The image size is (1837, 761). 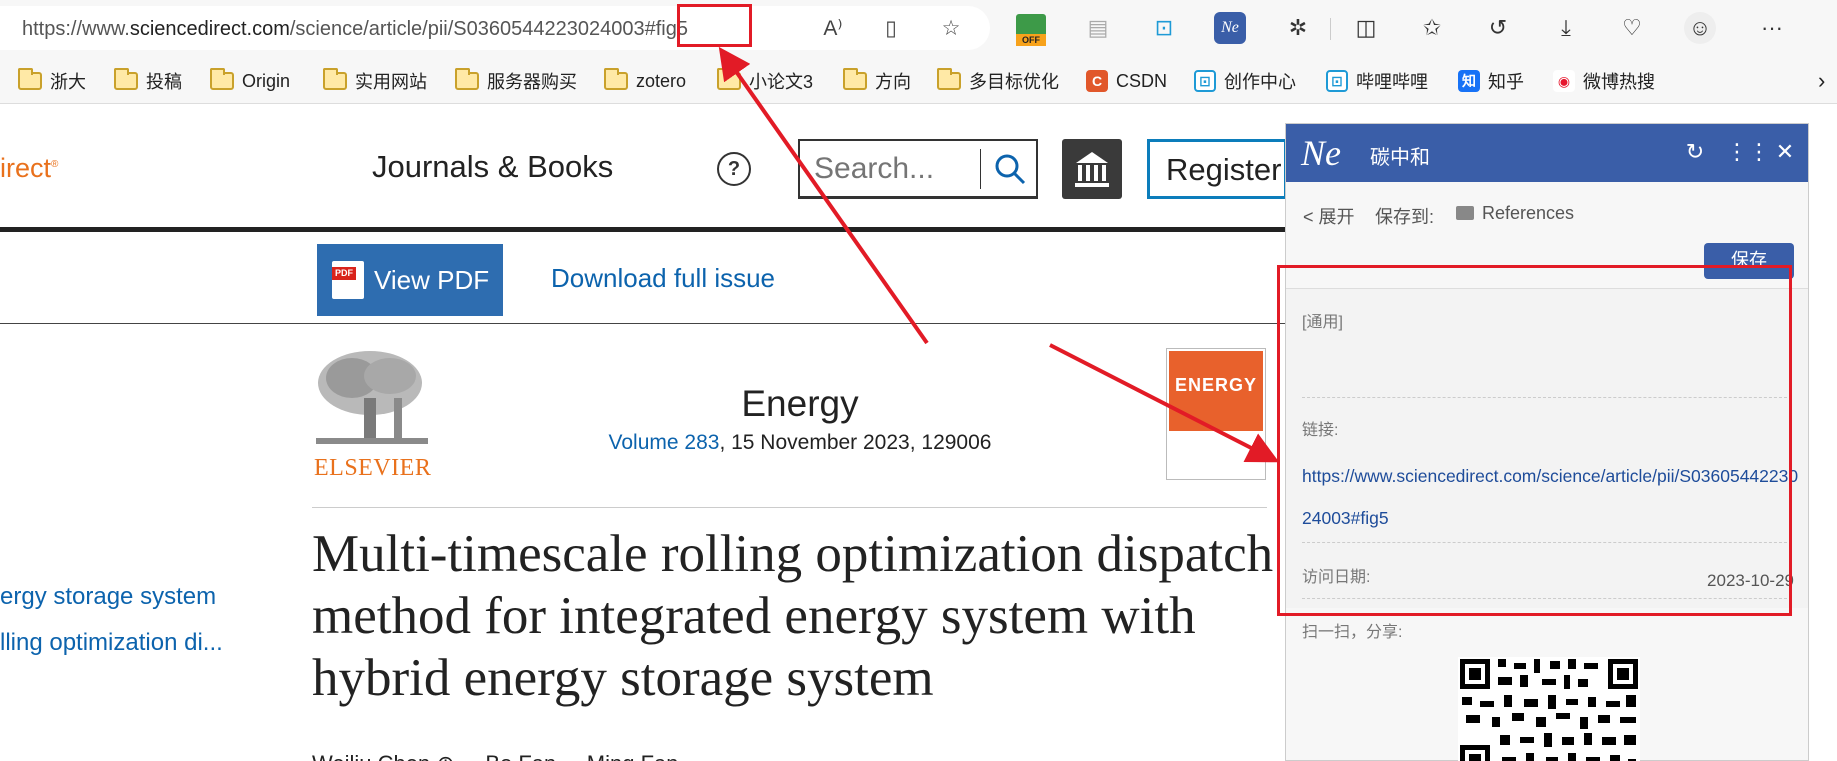 What do you see at coordinates (789, 507) in the screenshot?
I see `meta-divider` at bounding box center [789, 507].